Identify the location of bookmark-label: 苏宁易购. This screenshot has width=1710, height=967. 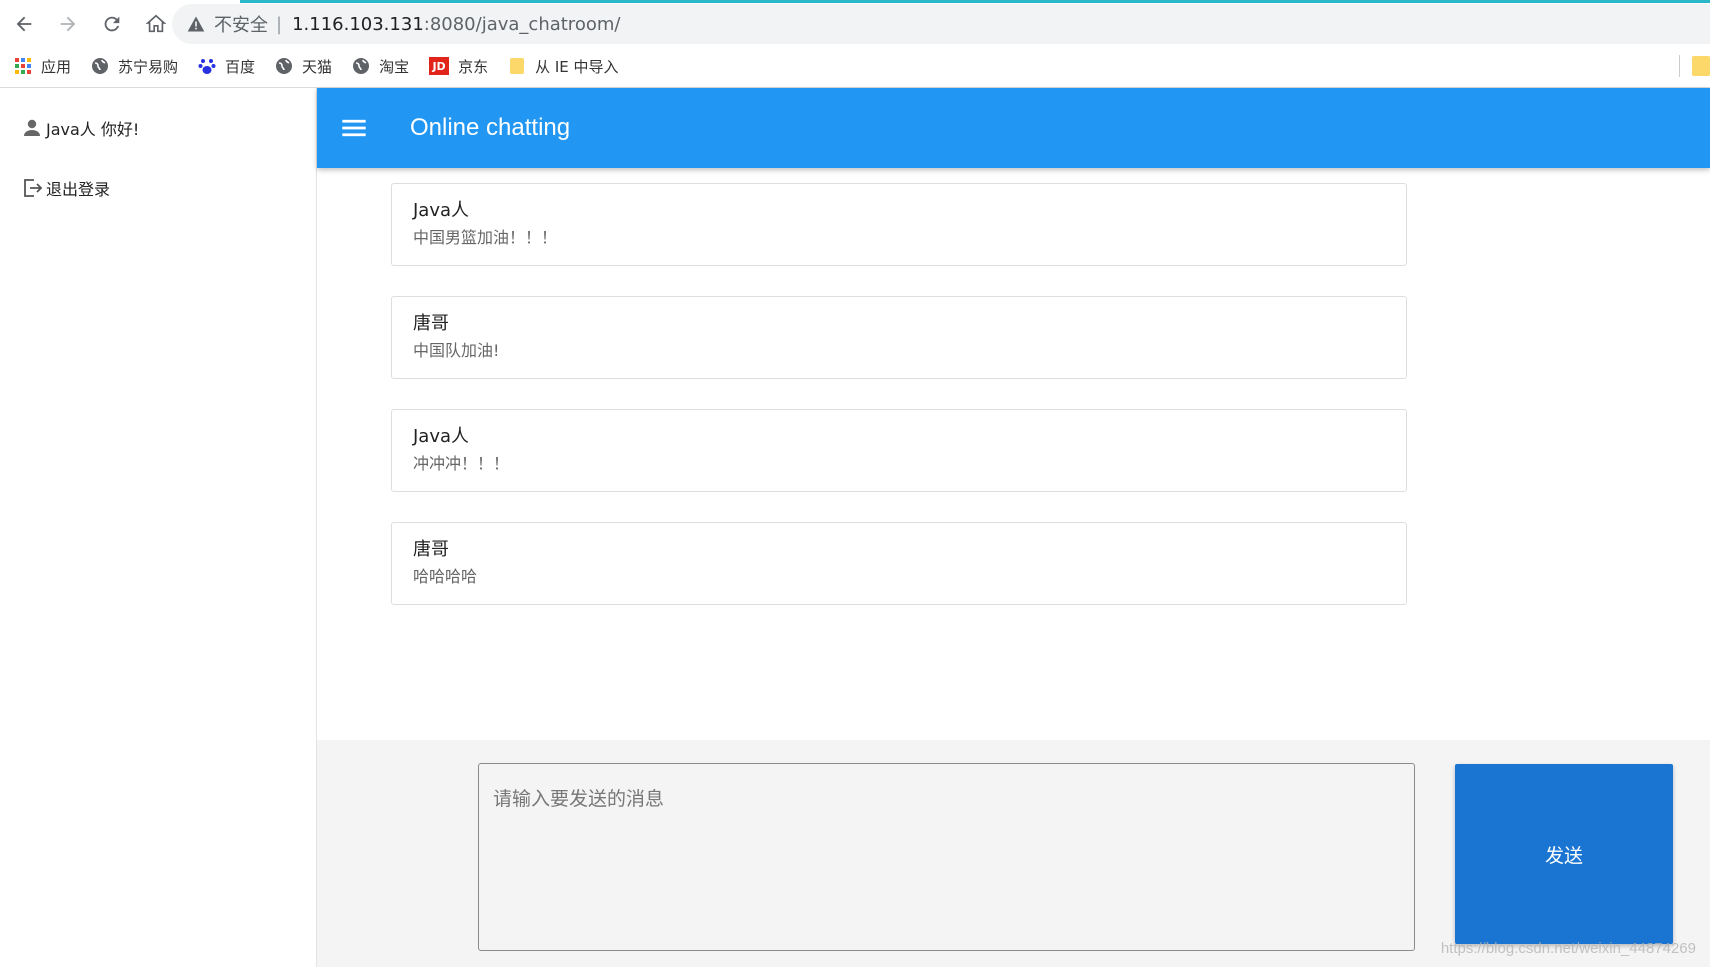
(148, 66).